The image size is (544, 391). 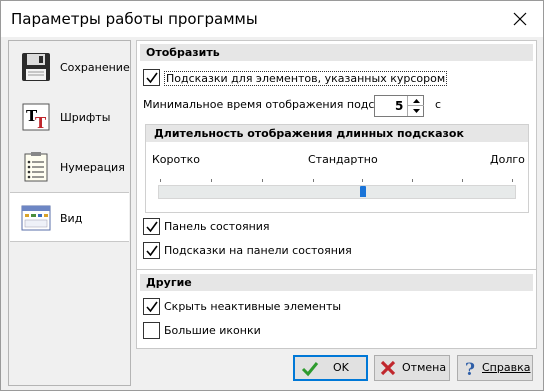 What do you see at coordinates (36, 67) in the screenshot?
I see `floppy-disk-icon` at bounding box center [36, 67].